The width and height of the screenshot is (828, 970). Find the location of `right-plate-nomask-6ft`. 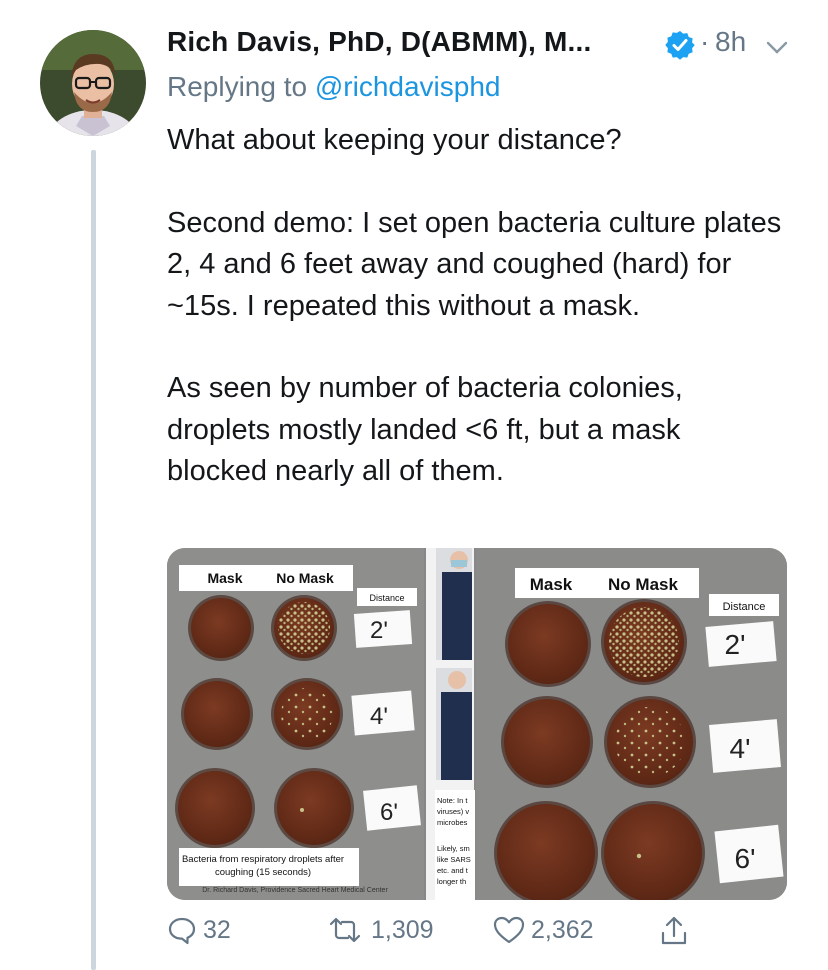

right-plate-nomask-6ft is located at coordinates (653, 852).